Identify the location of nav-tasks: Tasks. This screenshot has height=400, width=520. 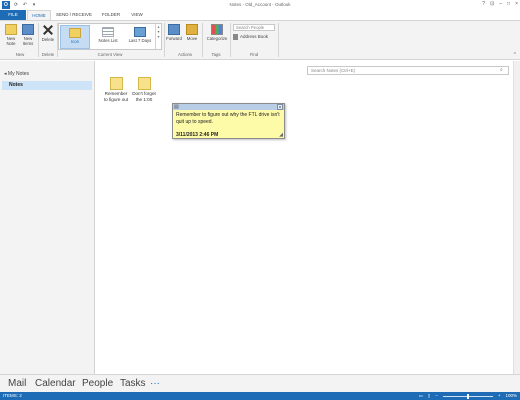
(133, 383).